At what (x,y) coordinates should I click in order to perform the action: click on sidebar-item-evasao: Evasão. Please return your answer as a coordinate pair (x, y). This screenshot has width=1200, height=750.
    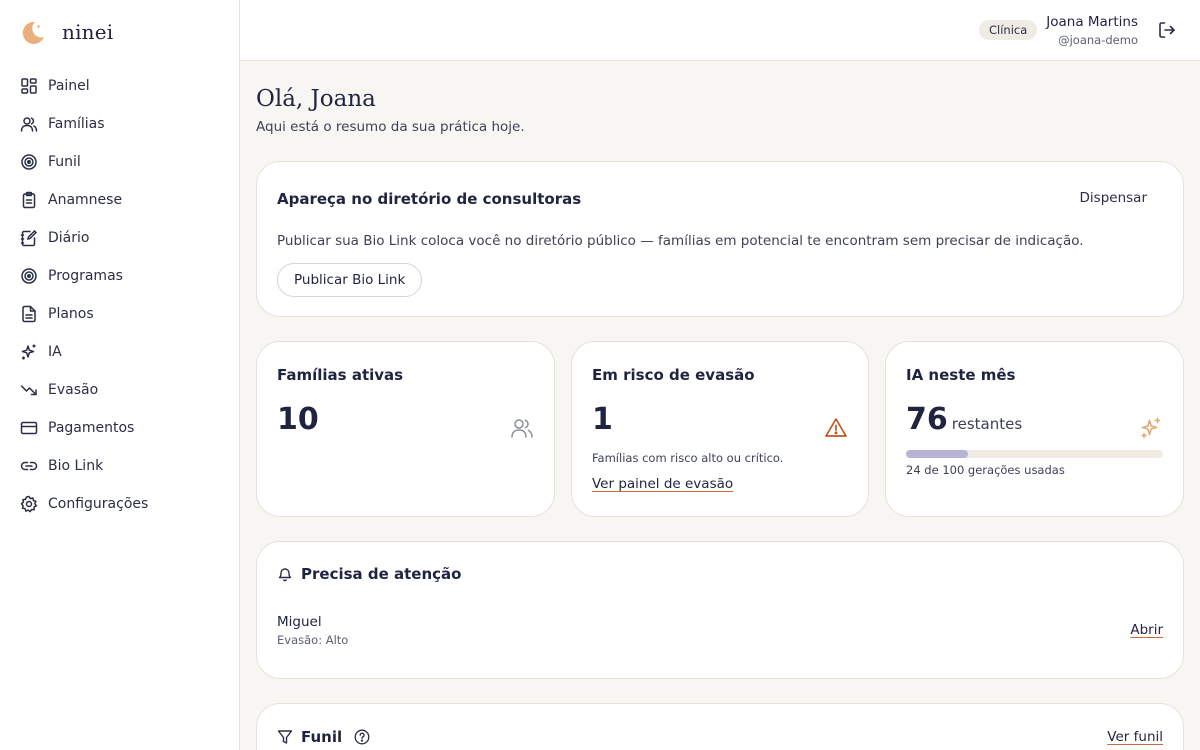
    Looking at the image, I should click on (119, 390).